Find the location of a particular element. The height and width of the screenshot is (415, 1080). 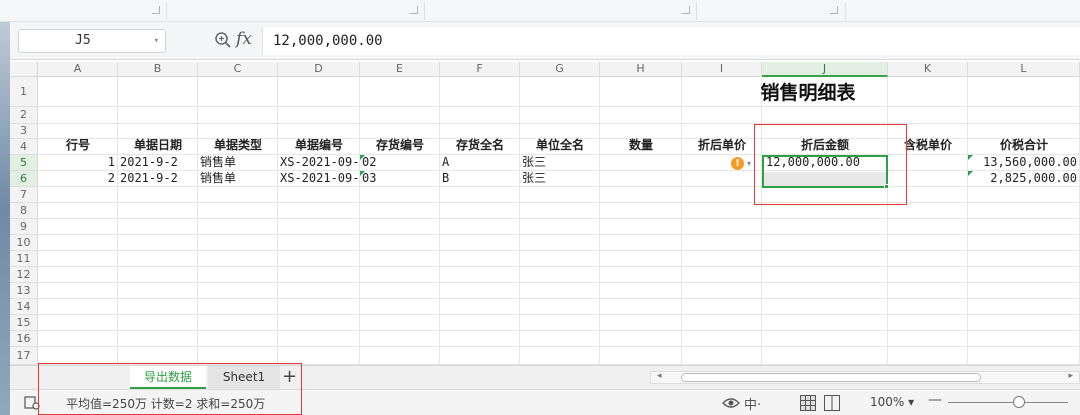

row-header-3: 3 is located at coordinates (24, 131).